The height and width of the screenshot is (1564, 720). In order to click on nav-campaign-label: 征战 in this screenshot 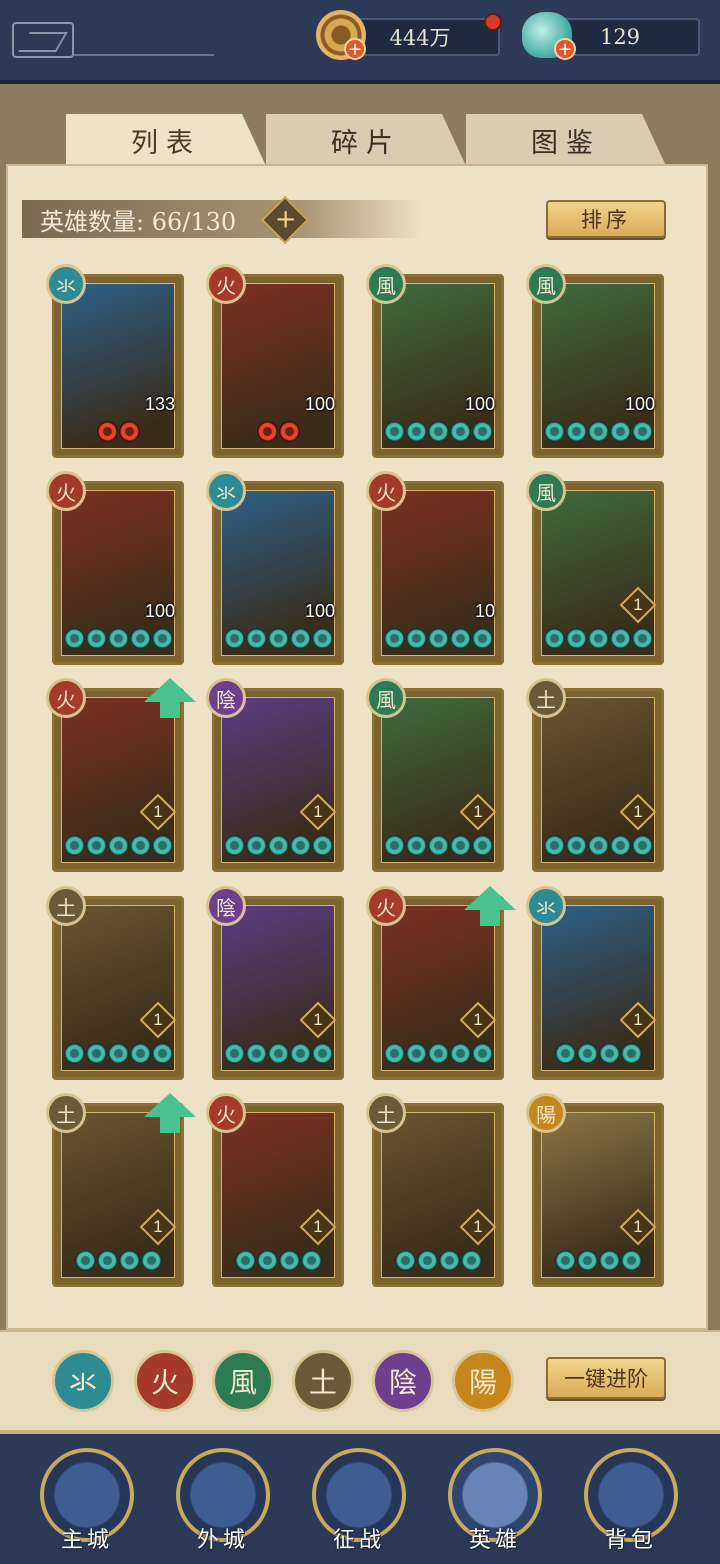, I will do `click(358, 1540)`.